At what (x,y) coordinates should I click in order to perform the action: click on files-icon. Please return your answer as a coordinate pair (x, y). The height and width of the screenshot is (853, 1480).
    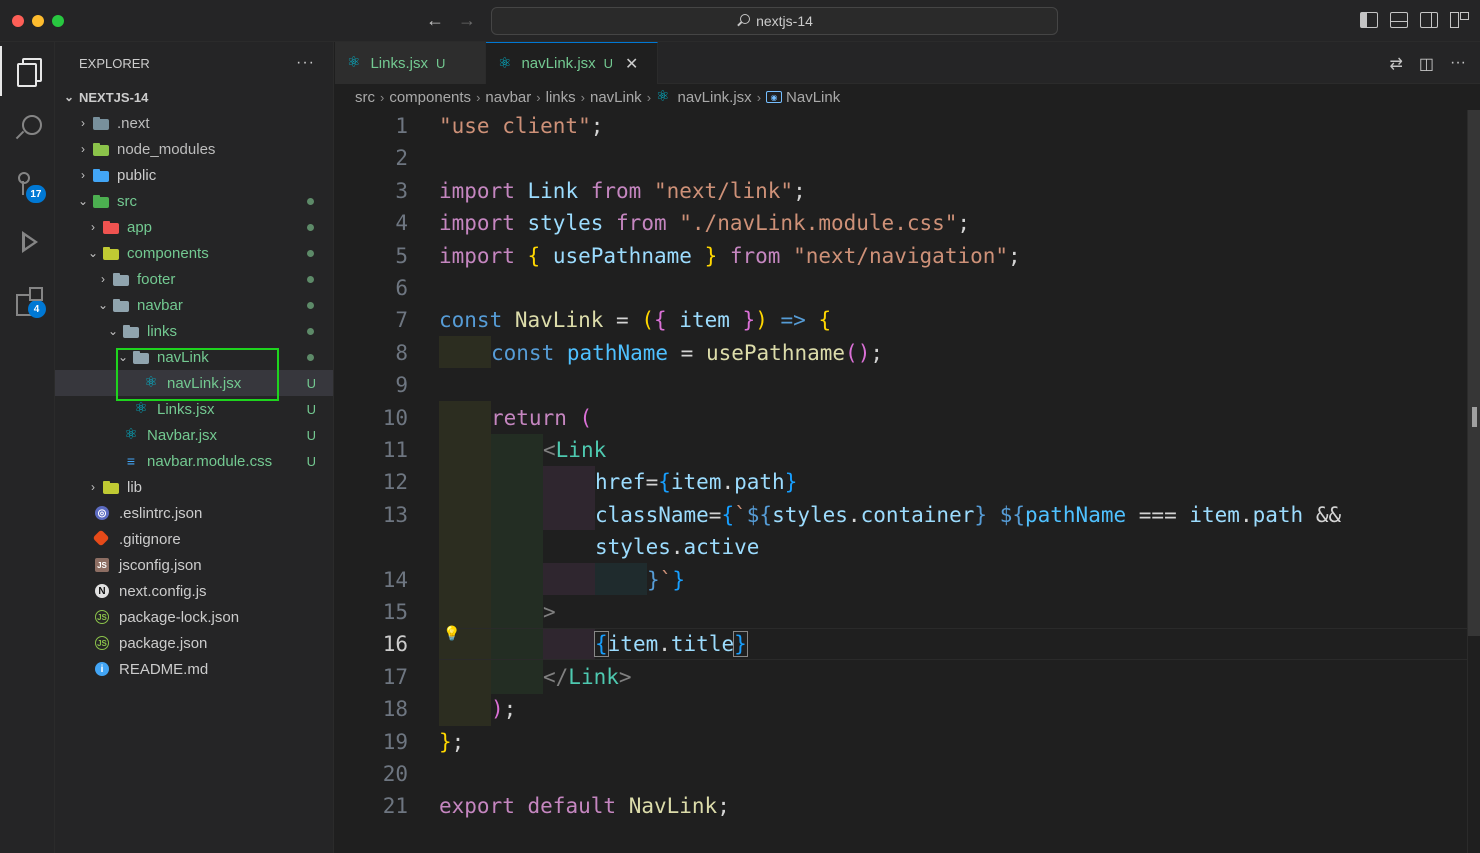
    Looking at the image, I should click on (29, 72).